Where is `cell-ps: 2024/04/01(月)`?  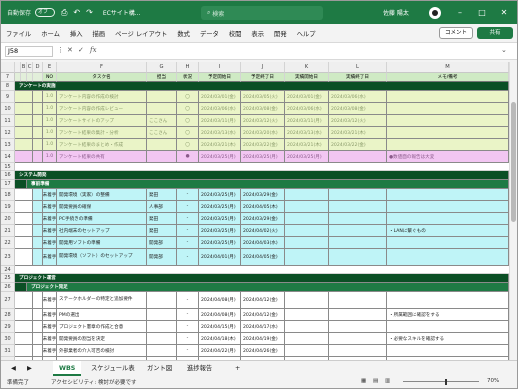
cell-ps: 2024/04/01(月) is located at coordinates (220, 257).